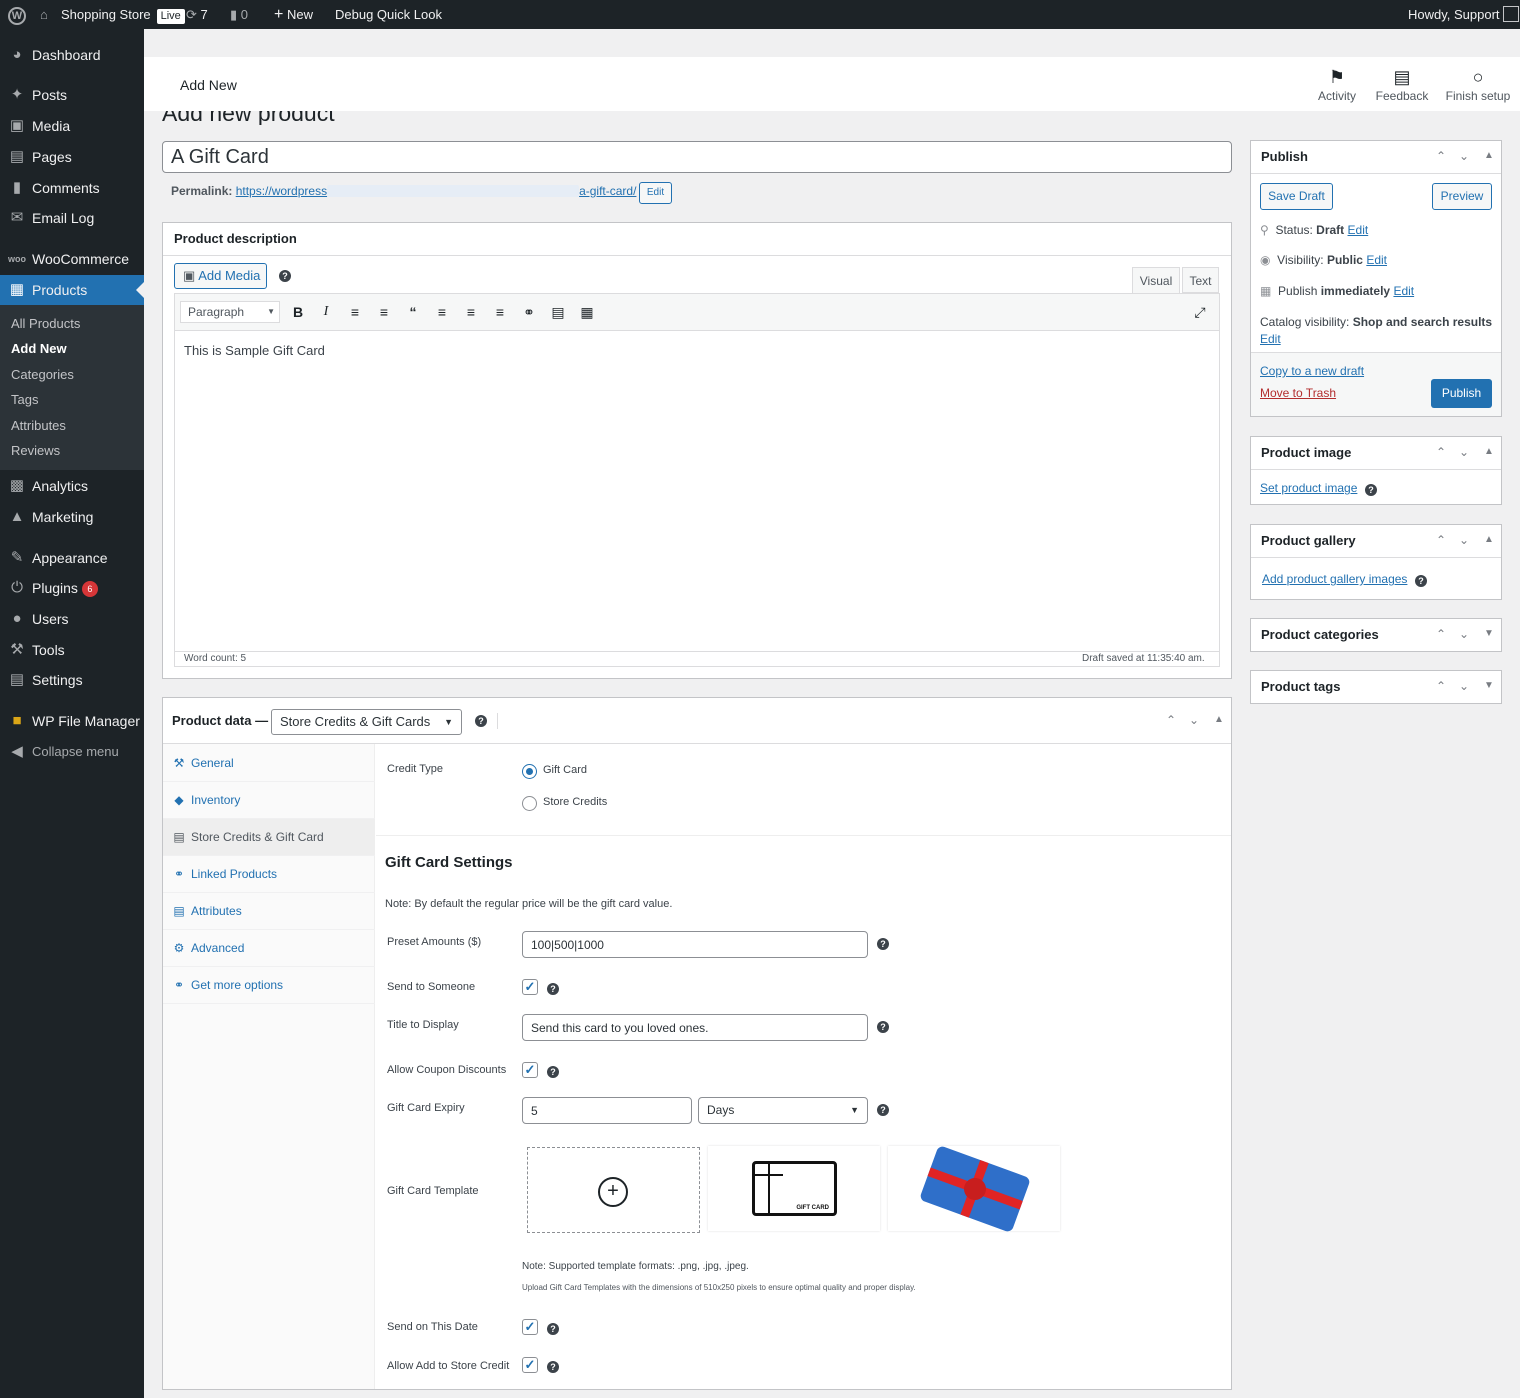 The height and width of the screenshot is (1398, 1520). Describe the element at coordinates (72, 486) in the screenshot. I see `menu-analytics: ▩ Analytics` at that location.